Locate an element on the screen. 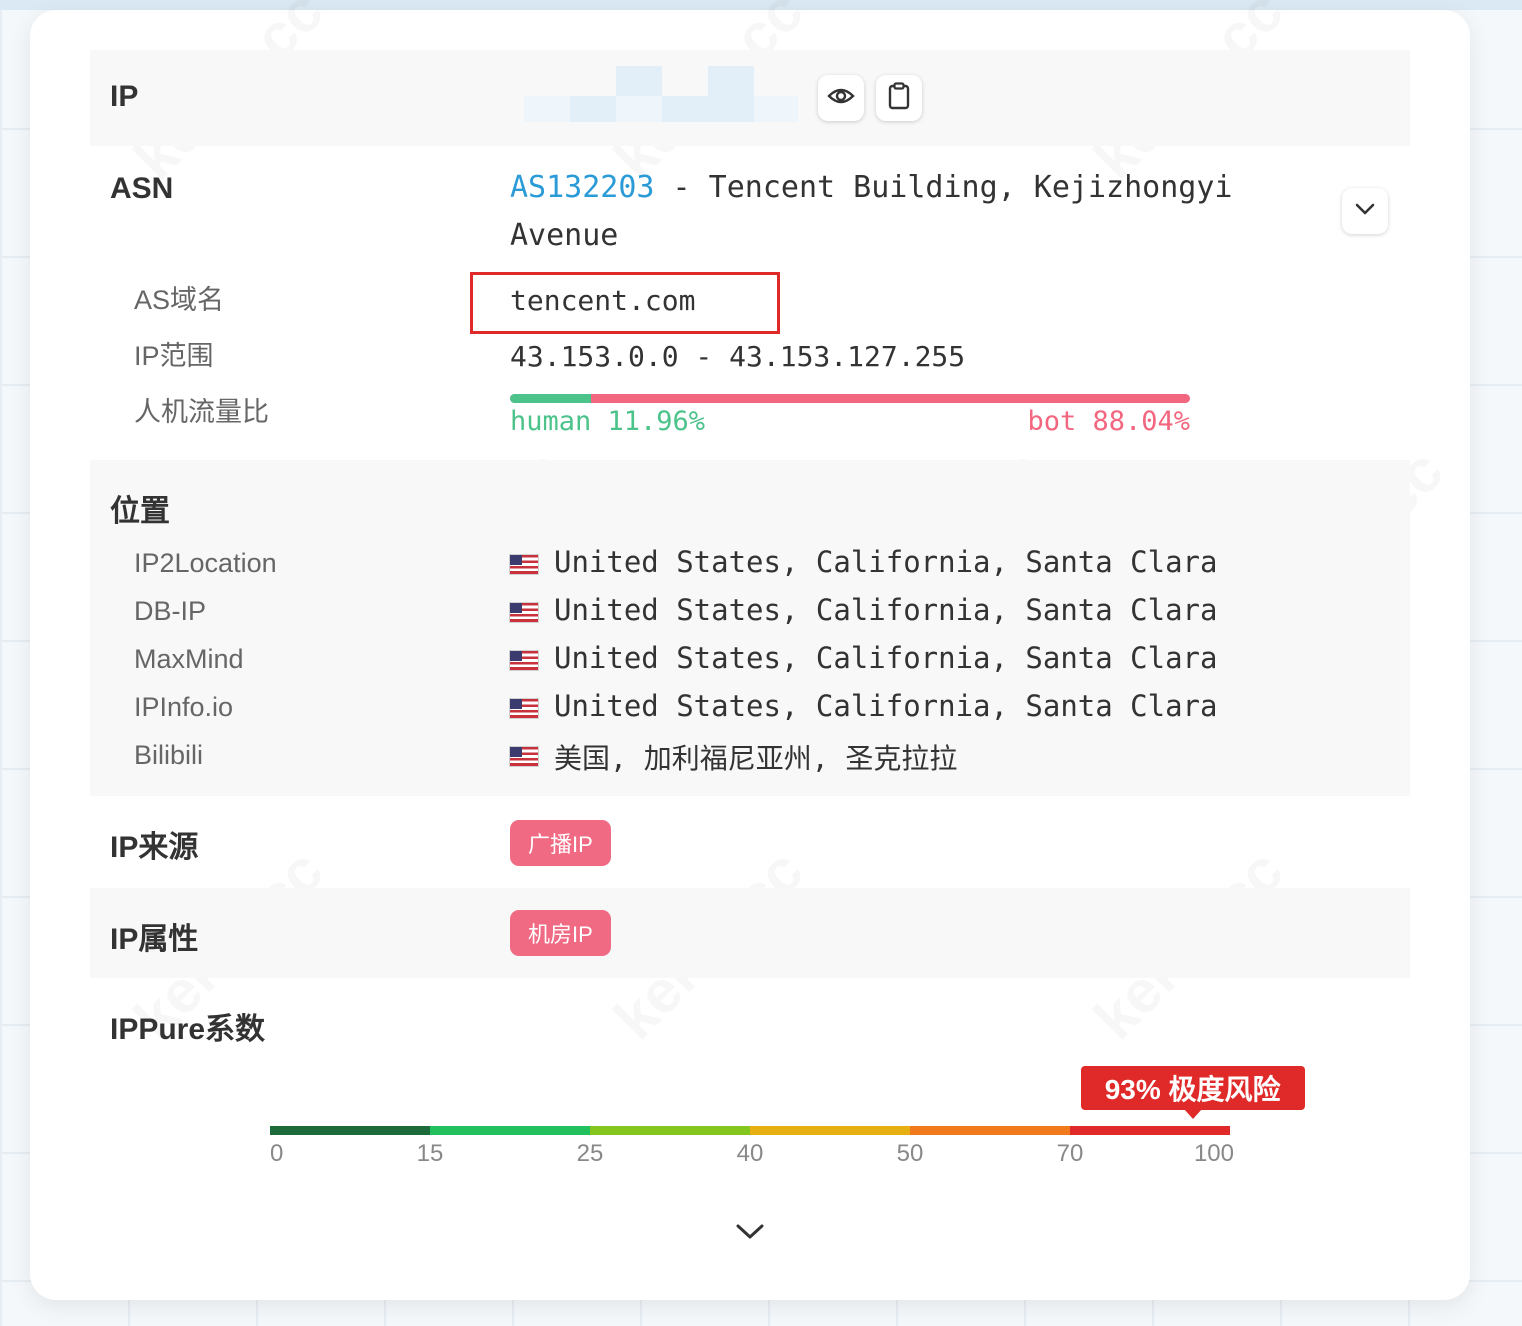  ippure-label: IPPure系数 is located at coordinates (188, 1029).